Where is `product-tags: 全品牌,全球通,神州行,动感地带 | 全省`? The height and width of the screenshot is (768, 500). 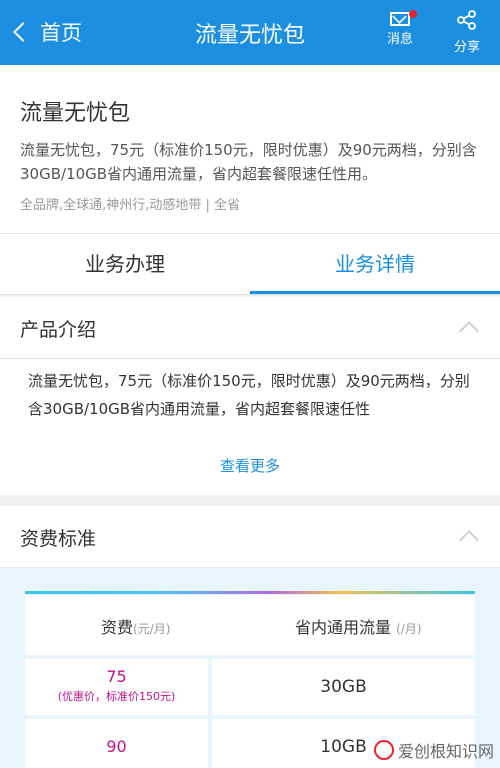 product-tags: 全品牌,全球通,神州行,动感地带 | 全省 is located at coordinates (130, 205).